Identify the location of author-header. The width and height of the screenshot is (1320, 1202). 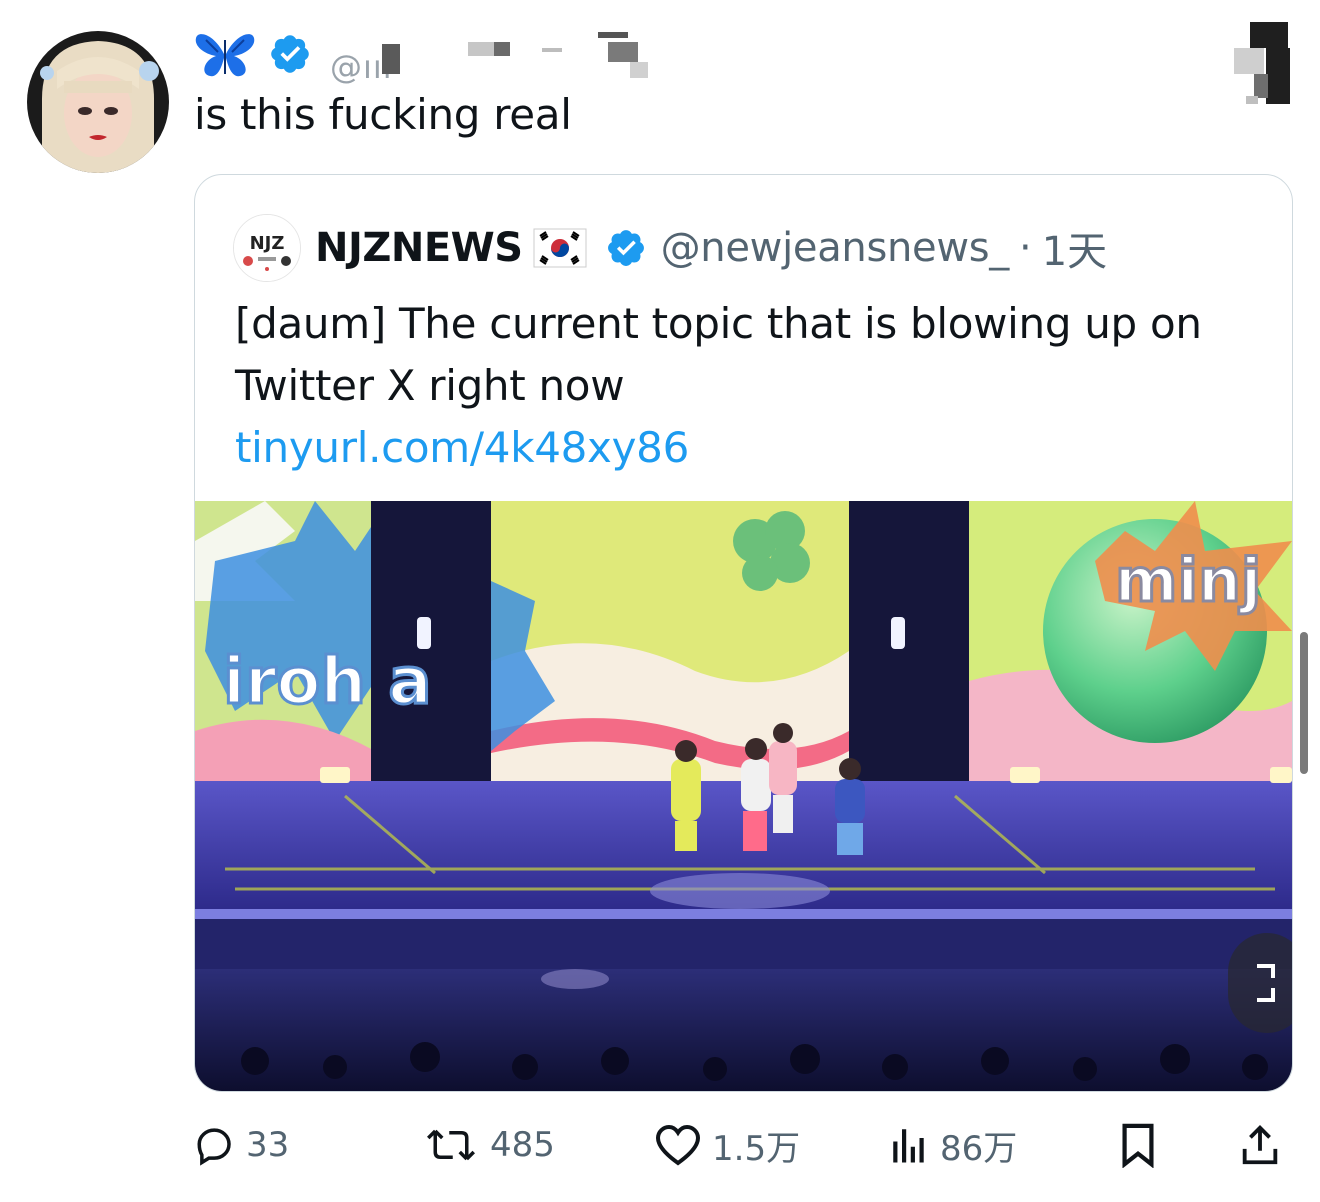
(253, 54).